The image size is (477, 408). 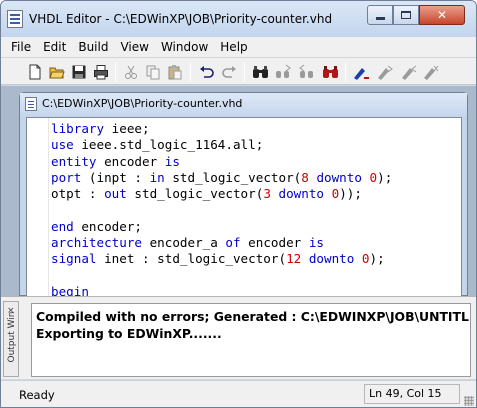 What do you see at coordinates (54, 47) in the screenshot?
I see `menu-edit: Edit` at bounding box center [54, 47].